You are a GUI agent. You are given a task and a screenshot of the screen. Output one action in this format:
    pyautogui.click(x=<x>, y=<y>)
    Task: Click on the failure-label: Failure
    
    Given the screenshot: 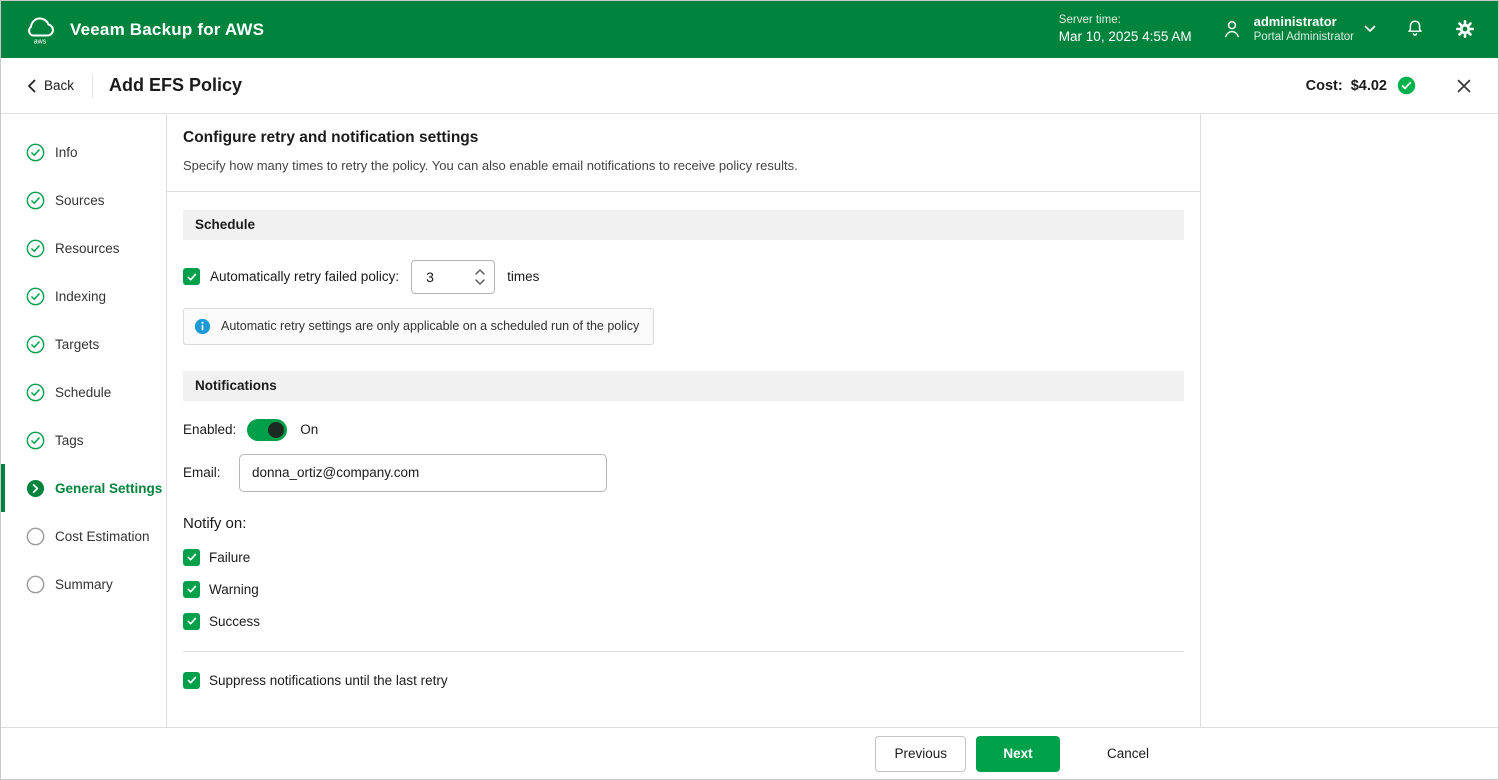 What is the action you would take?
    pyautogui.click(x=230, y=557)
    